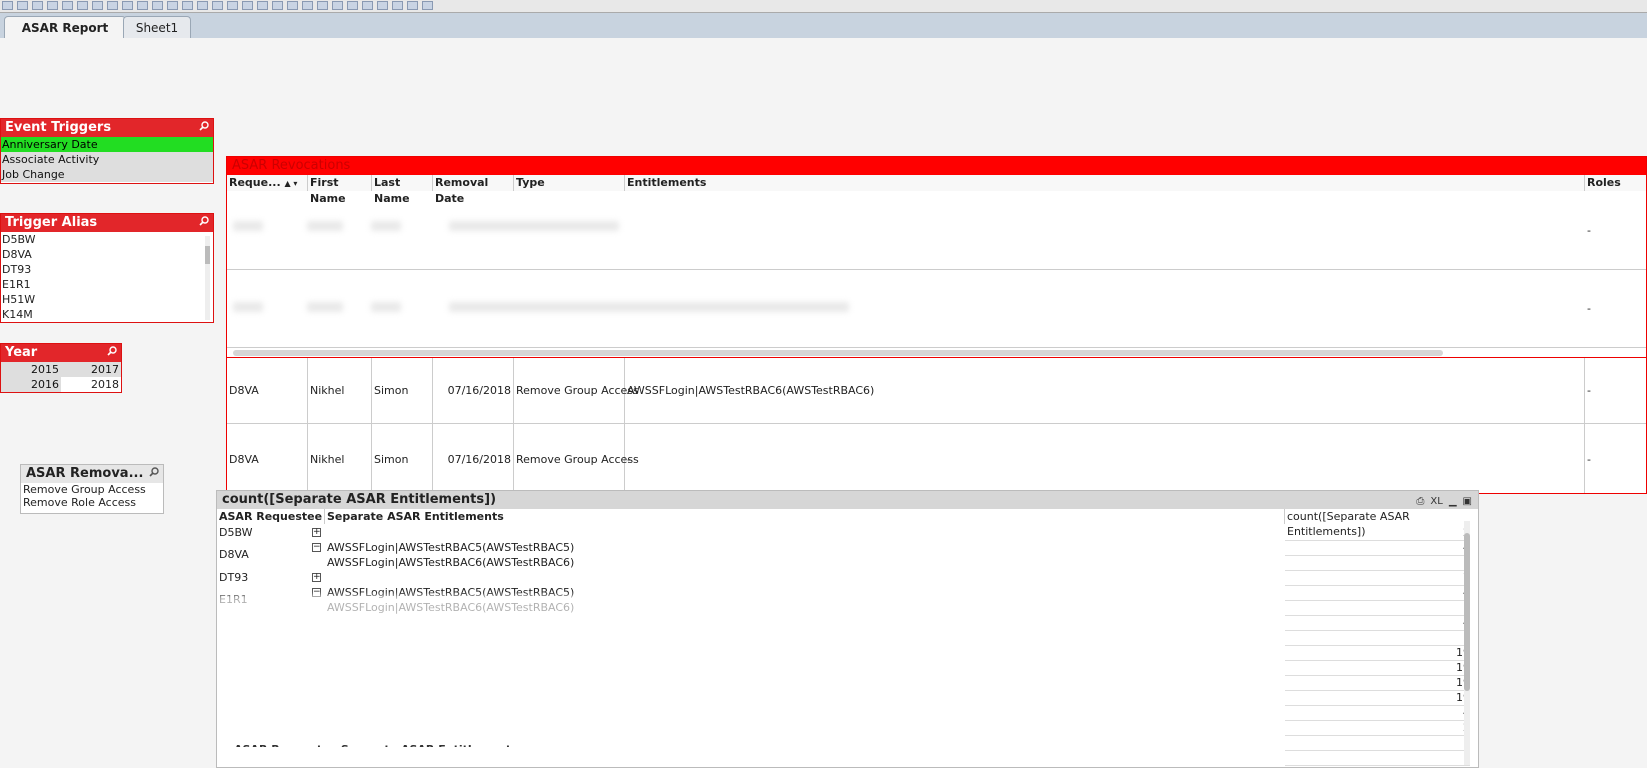 Image resolution: width=1647 pixels, height=768 pixels. I want to click on list-item: H51W, so click(107, 299).